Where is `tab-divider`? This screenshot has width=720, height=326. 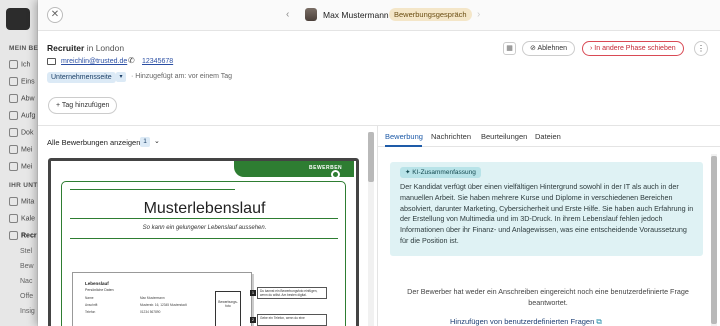 tab-divider is located at coordinates (549, 146).